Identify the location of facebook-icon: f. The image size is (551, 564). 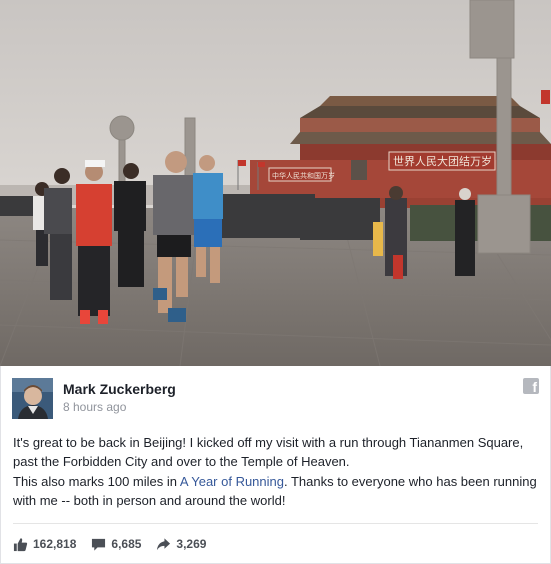
(531, 386).